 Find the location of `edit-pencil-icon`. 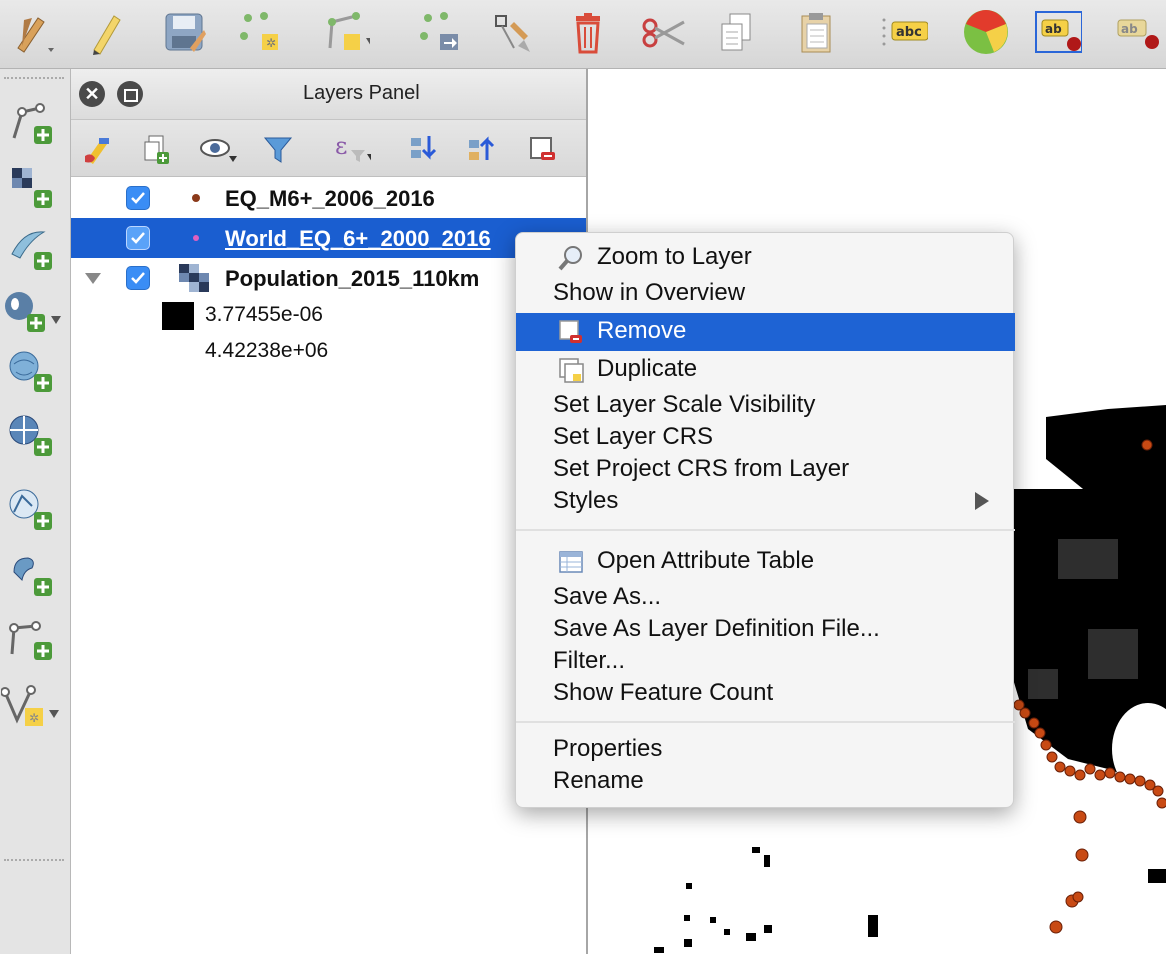

edit-pencil-icon is located at coordinates (106, 32).